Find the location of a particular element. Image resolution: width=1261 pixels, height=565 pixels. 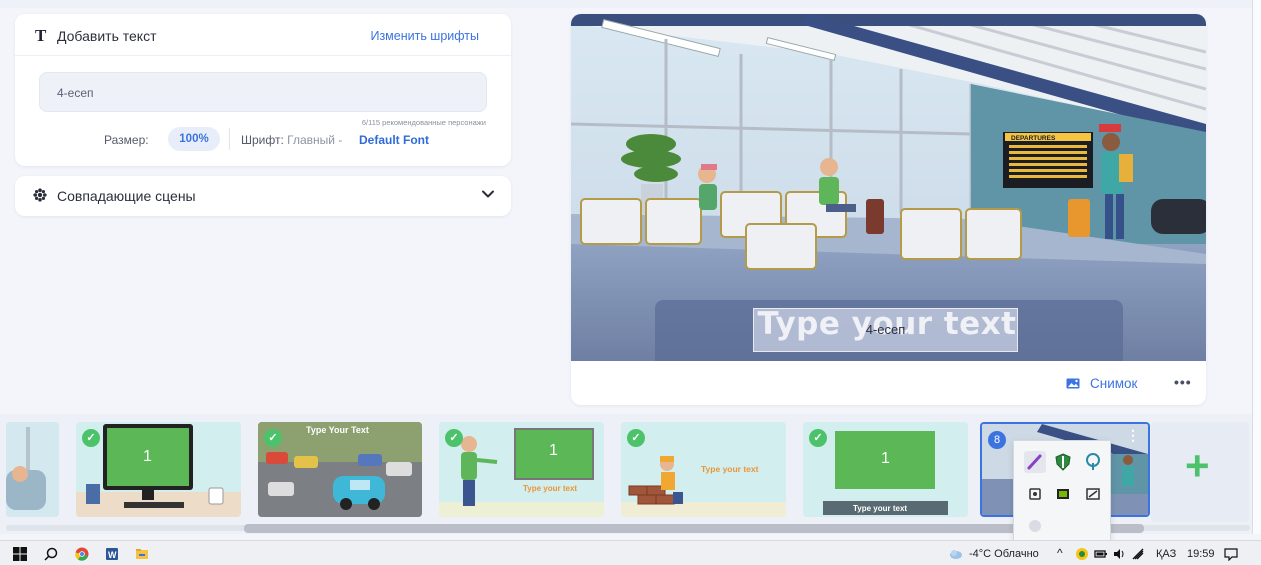

text-icon: T is located at coordinates (41, 35).